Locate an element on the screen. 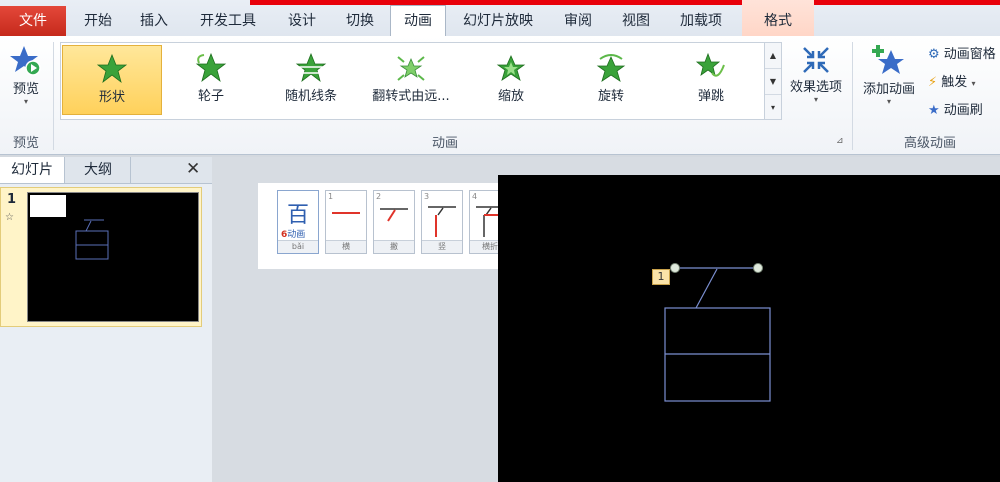 This screenshot has width=1000, height=482. dialog-launcher-icon: ⊿ is located at coordinates (840, 141).